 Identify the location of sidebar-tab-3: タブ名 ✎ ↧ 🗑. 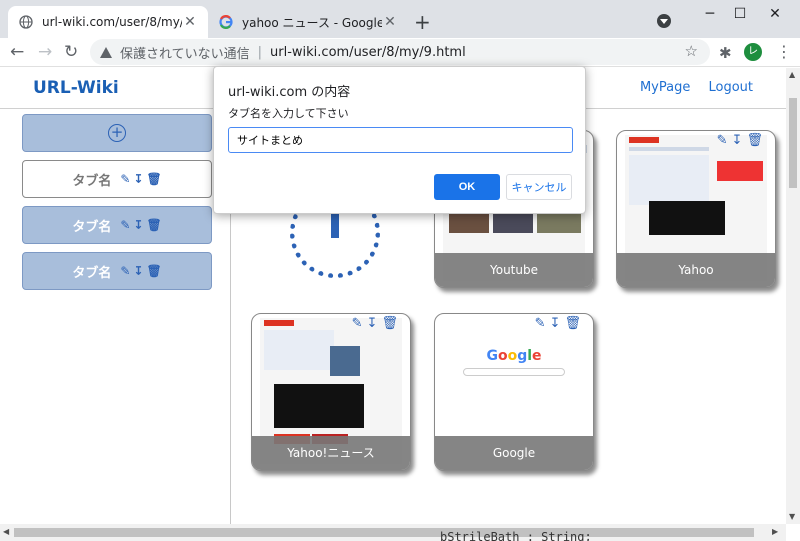
(117, 271).